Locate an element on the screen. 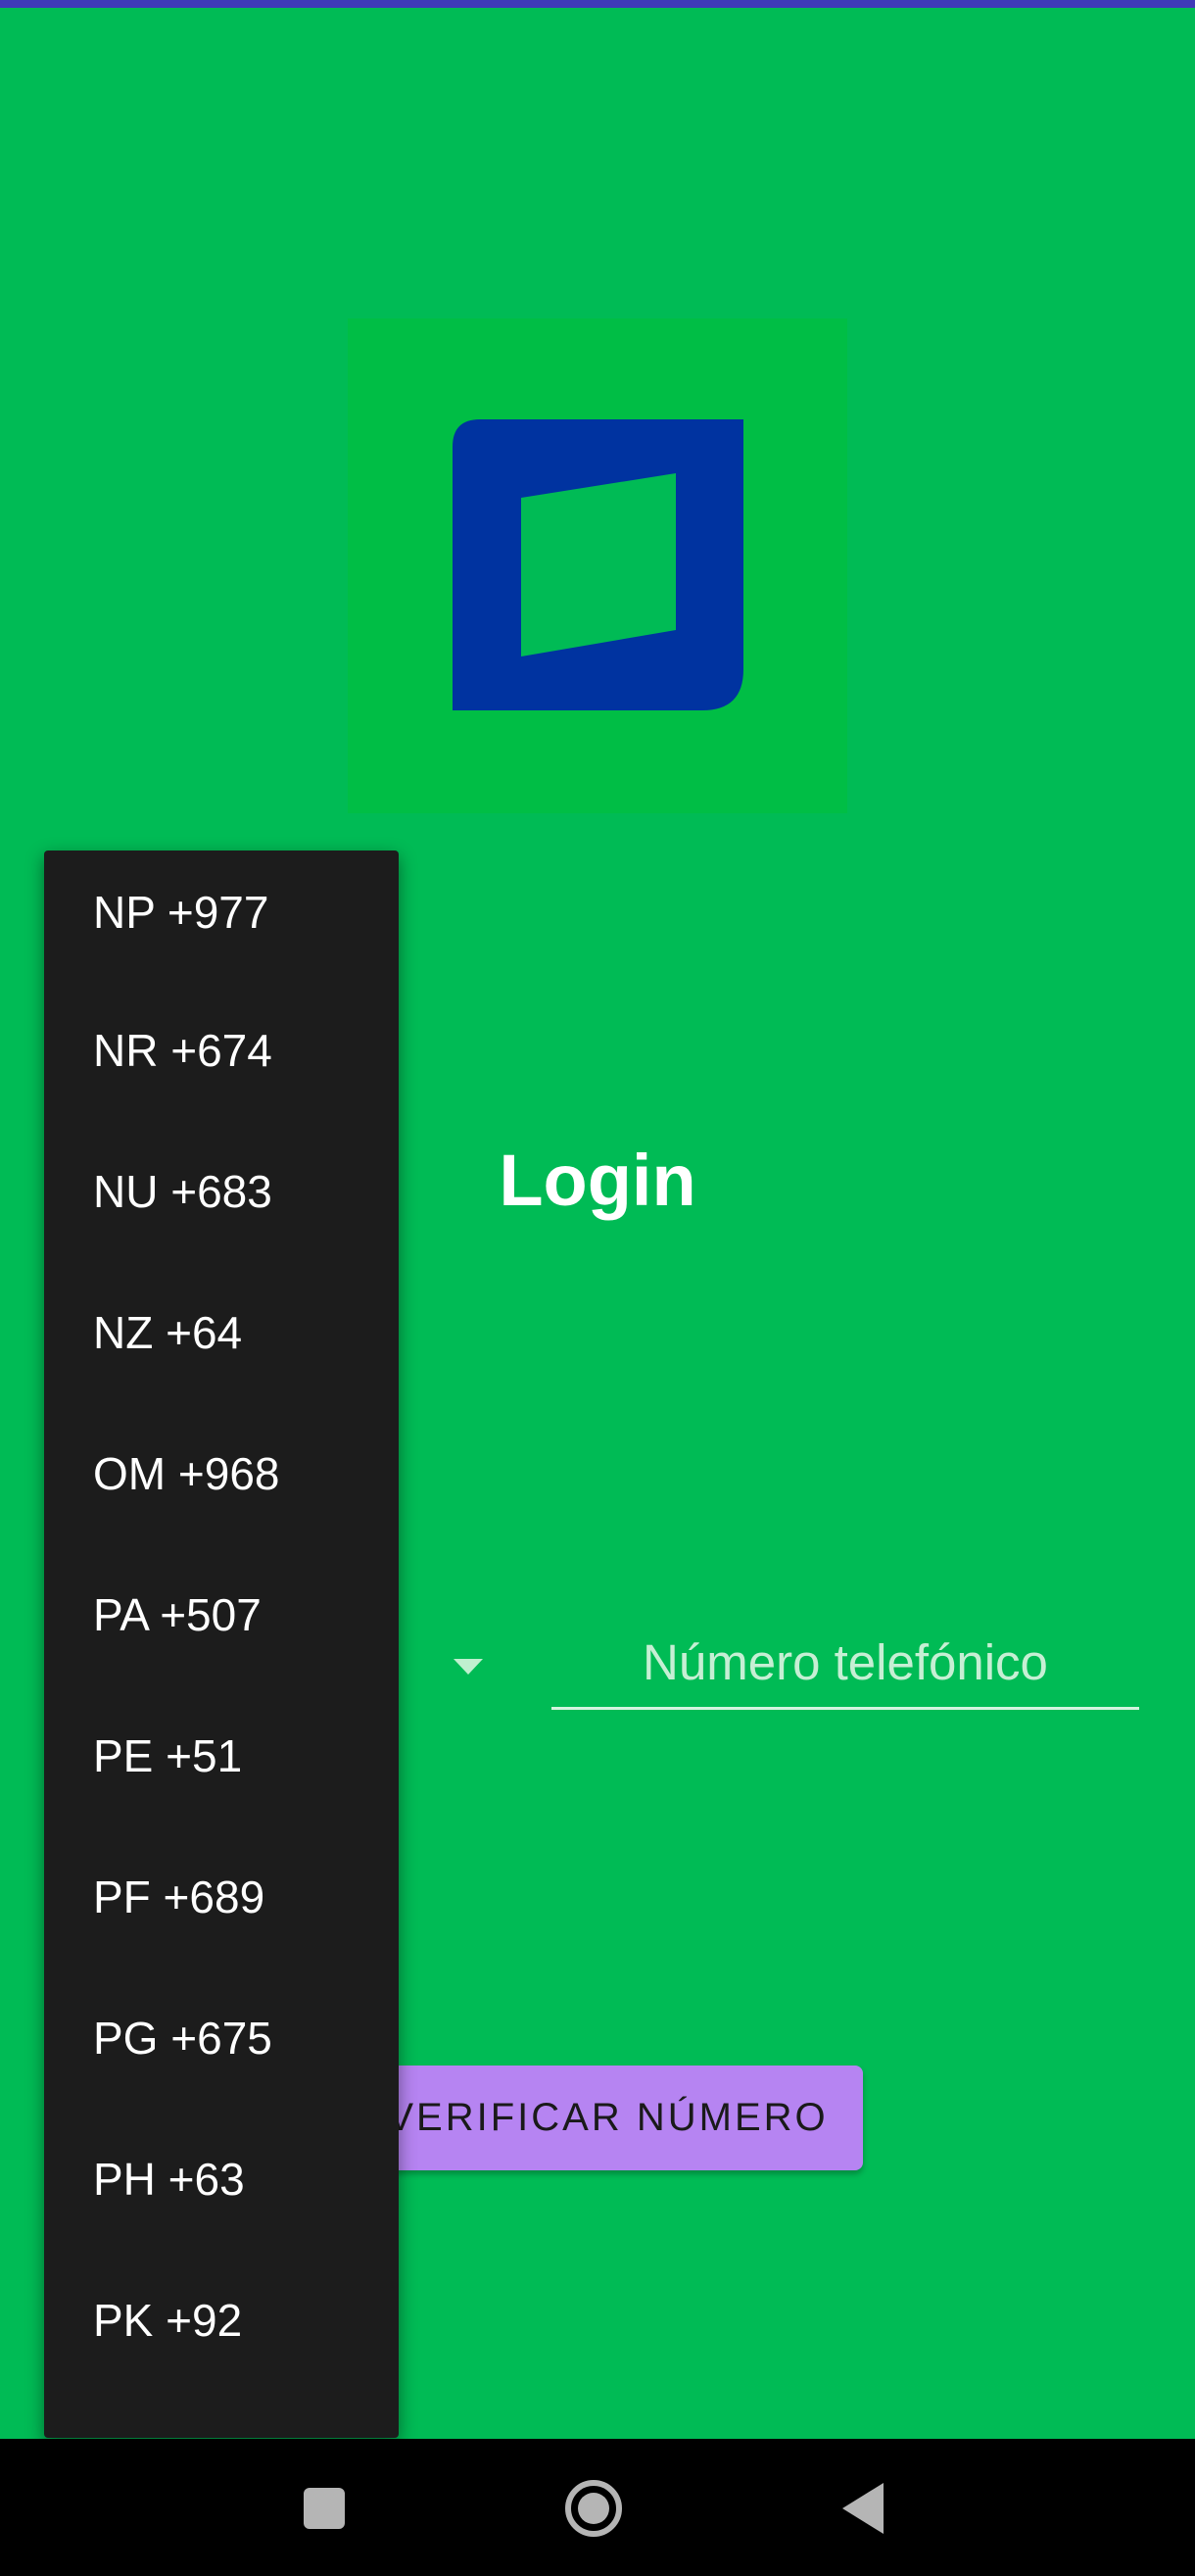  back-triangle-icon is located at coordinates (863, 2508).